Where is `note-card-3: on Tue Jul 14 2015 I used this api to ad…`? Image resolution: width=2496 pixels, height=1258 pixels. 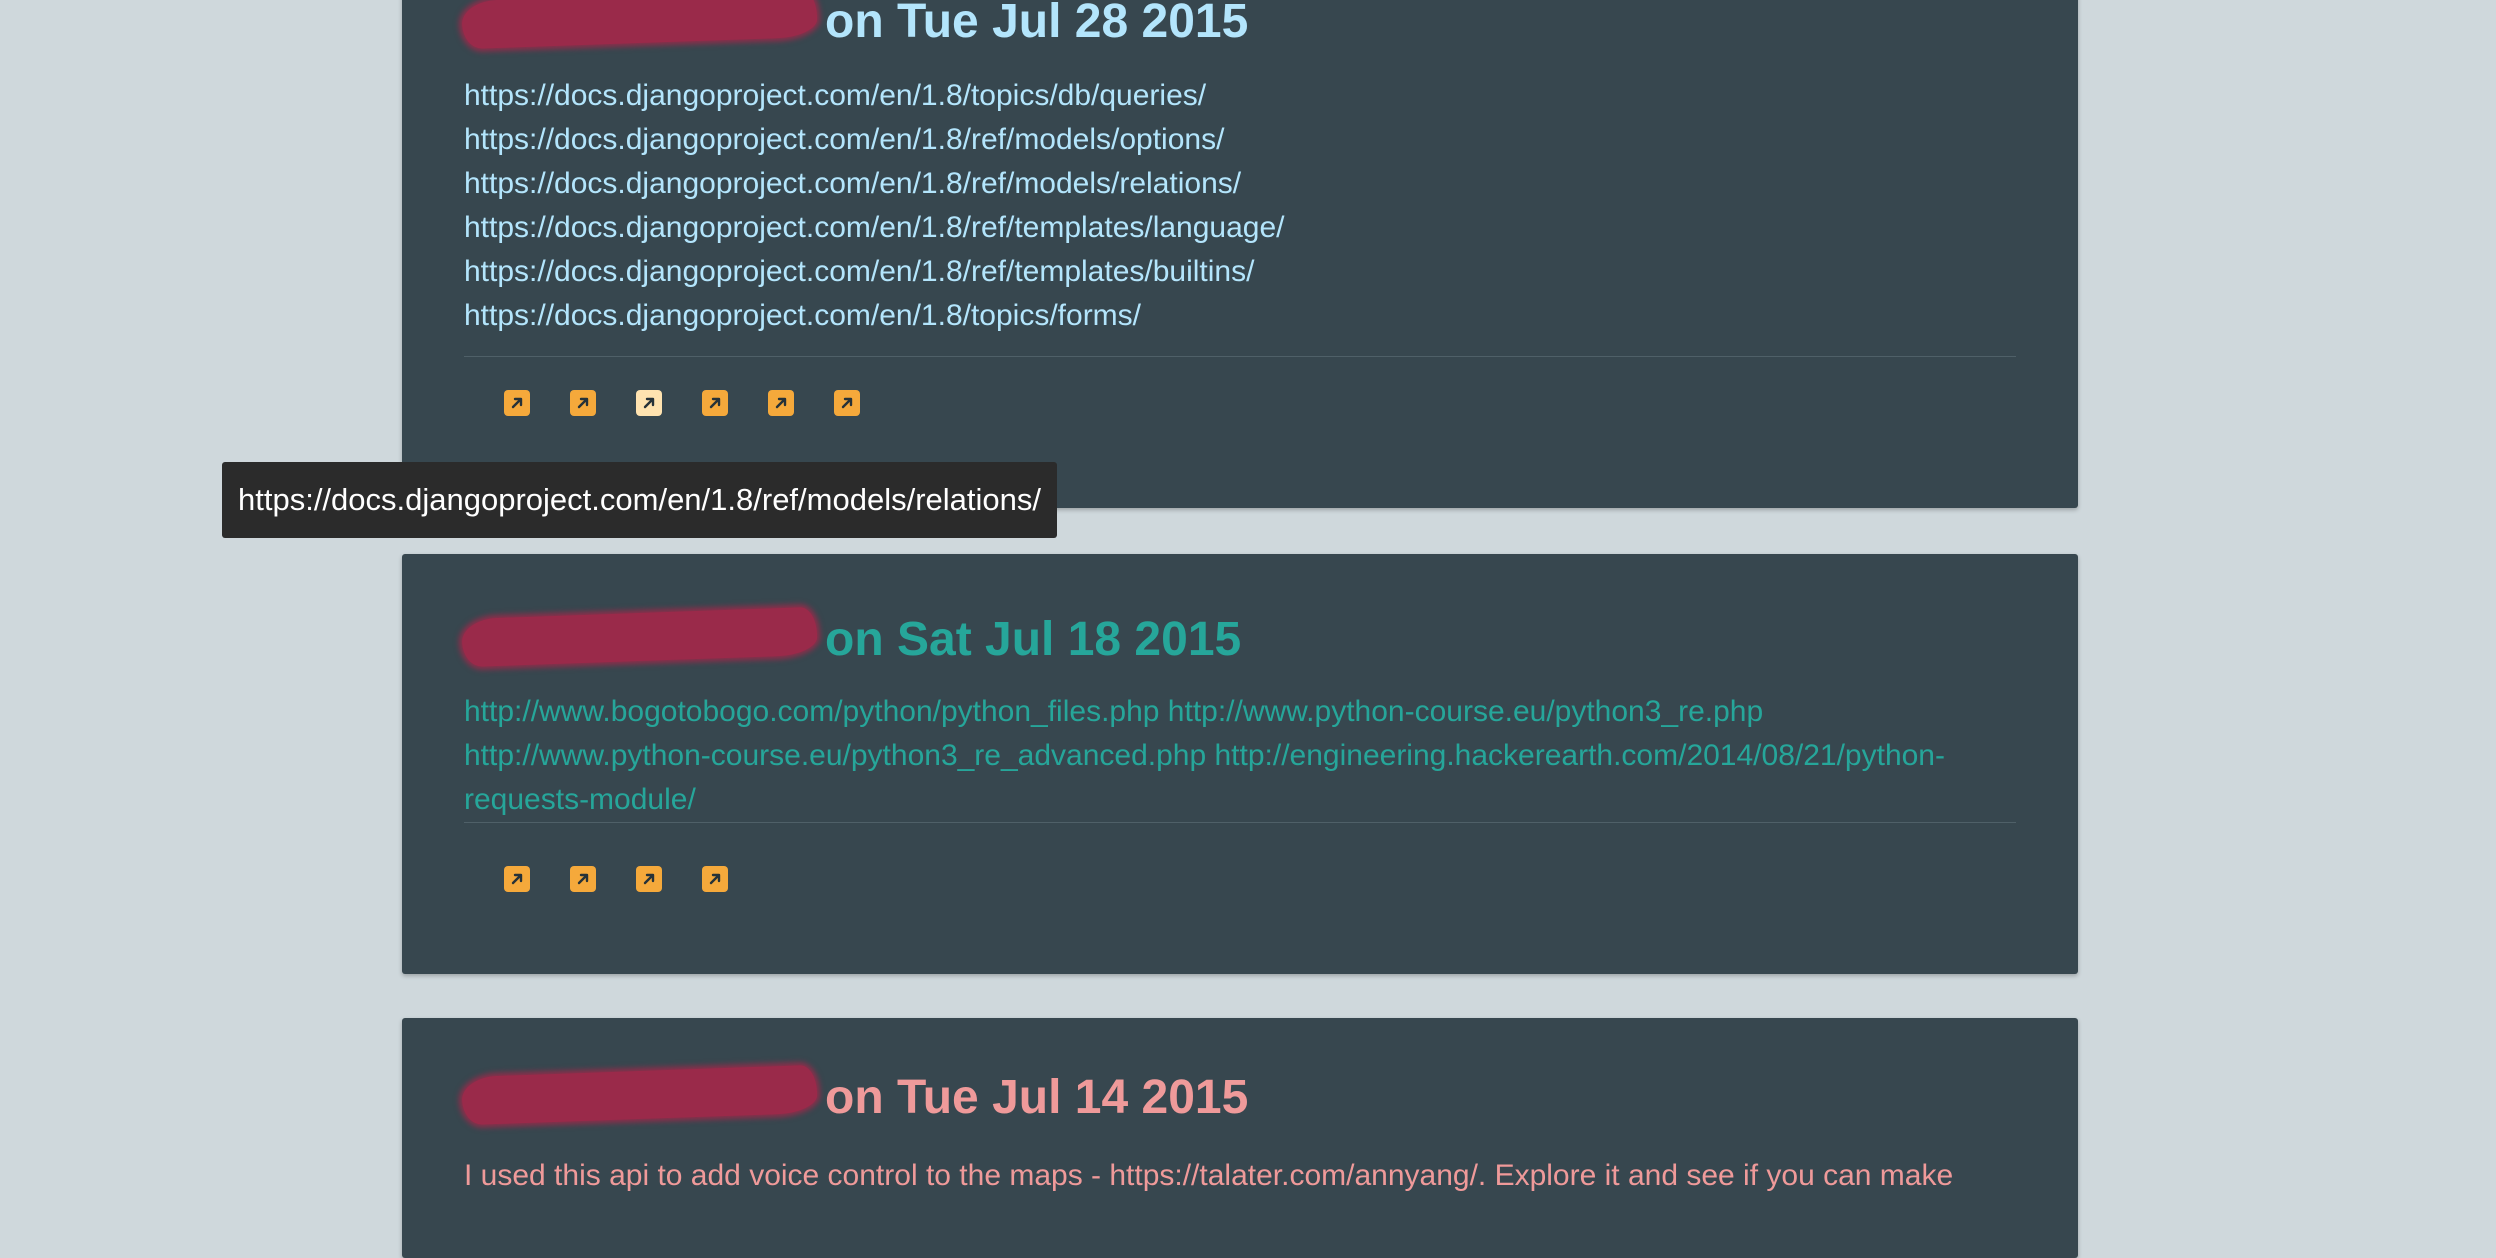
note-card-3: on Tue Jul 14 2015 I used this api to ad… is located at coordinates (1240, 1138).